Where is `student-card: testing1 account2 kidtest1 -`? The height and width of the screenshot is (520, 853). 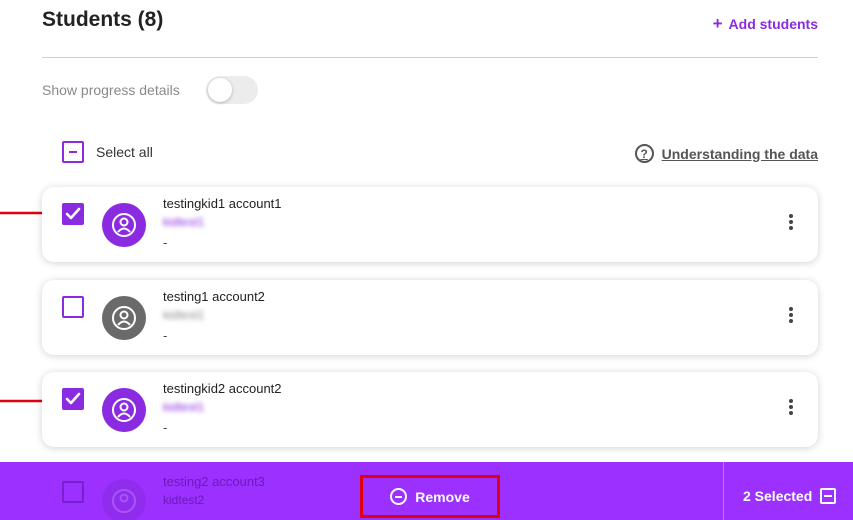 student-card: testing1 account2 kidtest1 - is located at coordinates (430, 317).